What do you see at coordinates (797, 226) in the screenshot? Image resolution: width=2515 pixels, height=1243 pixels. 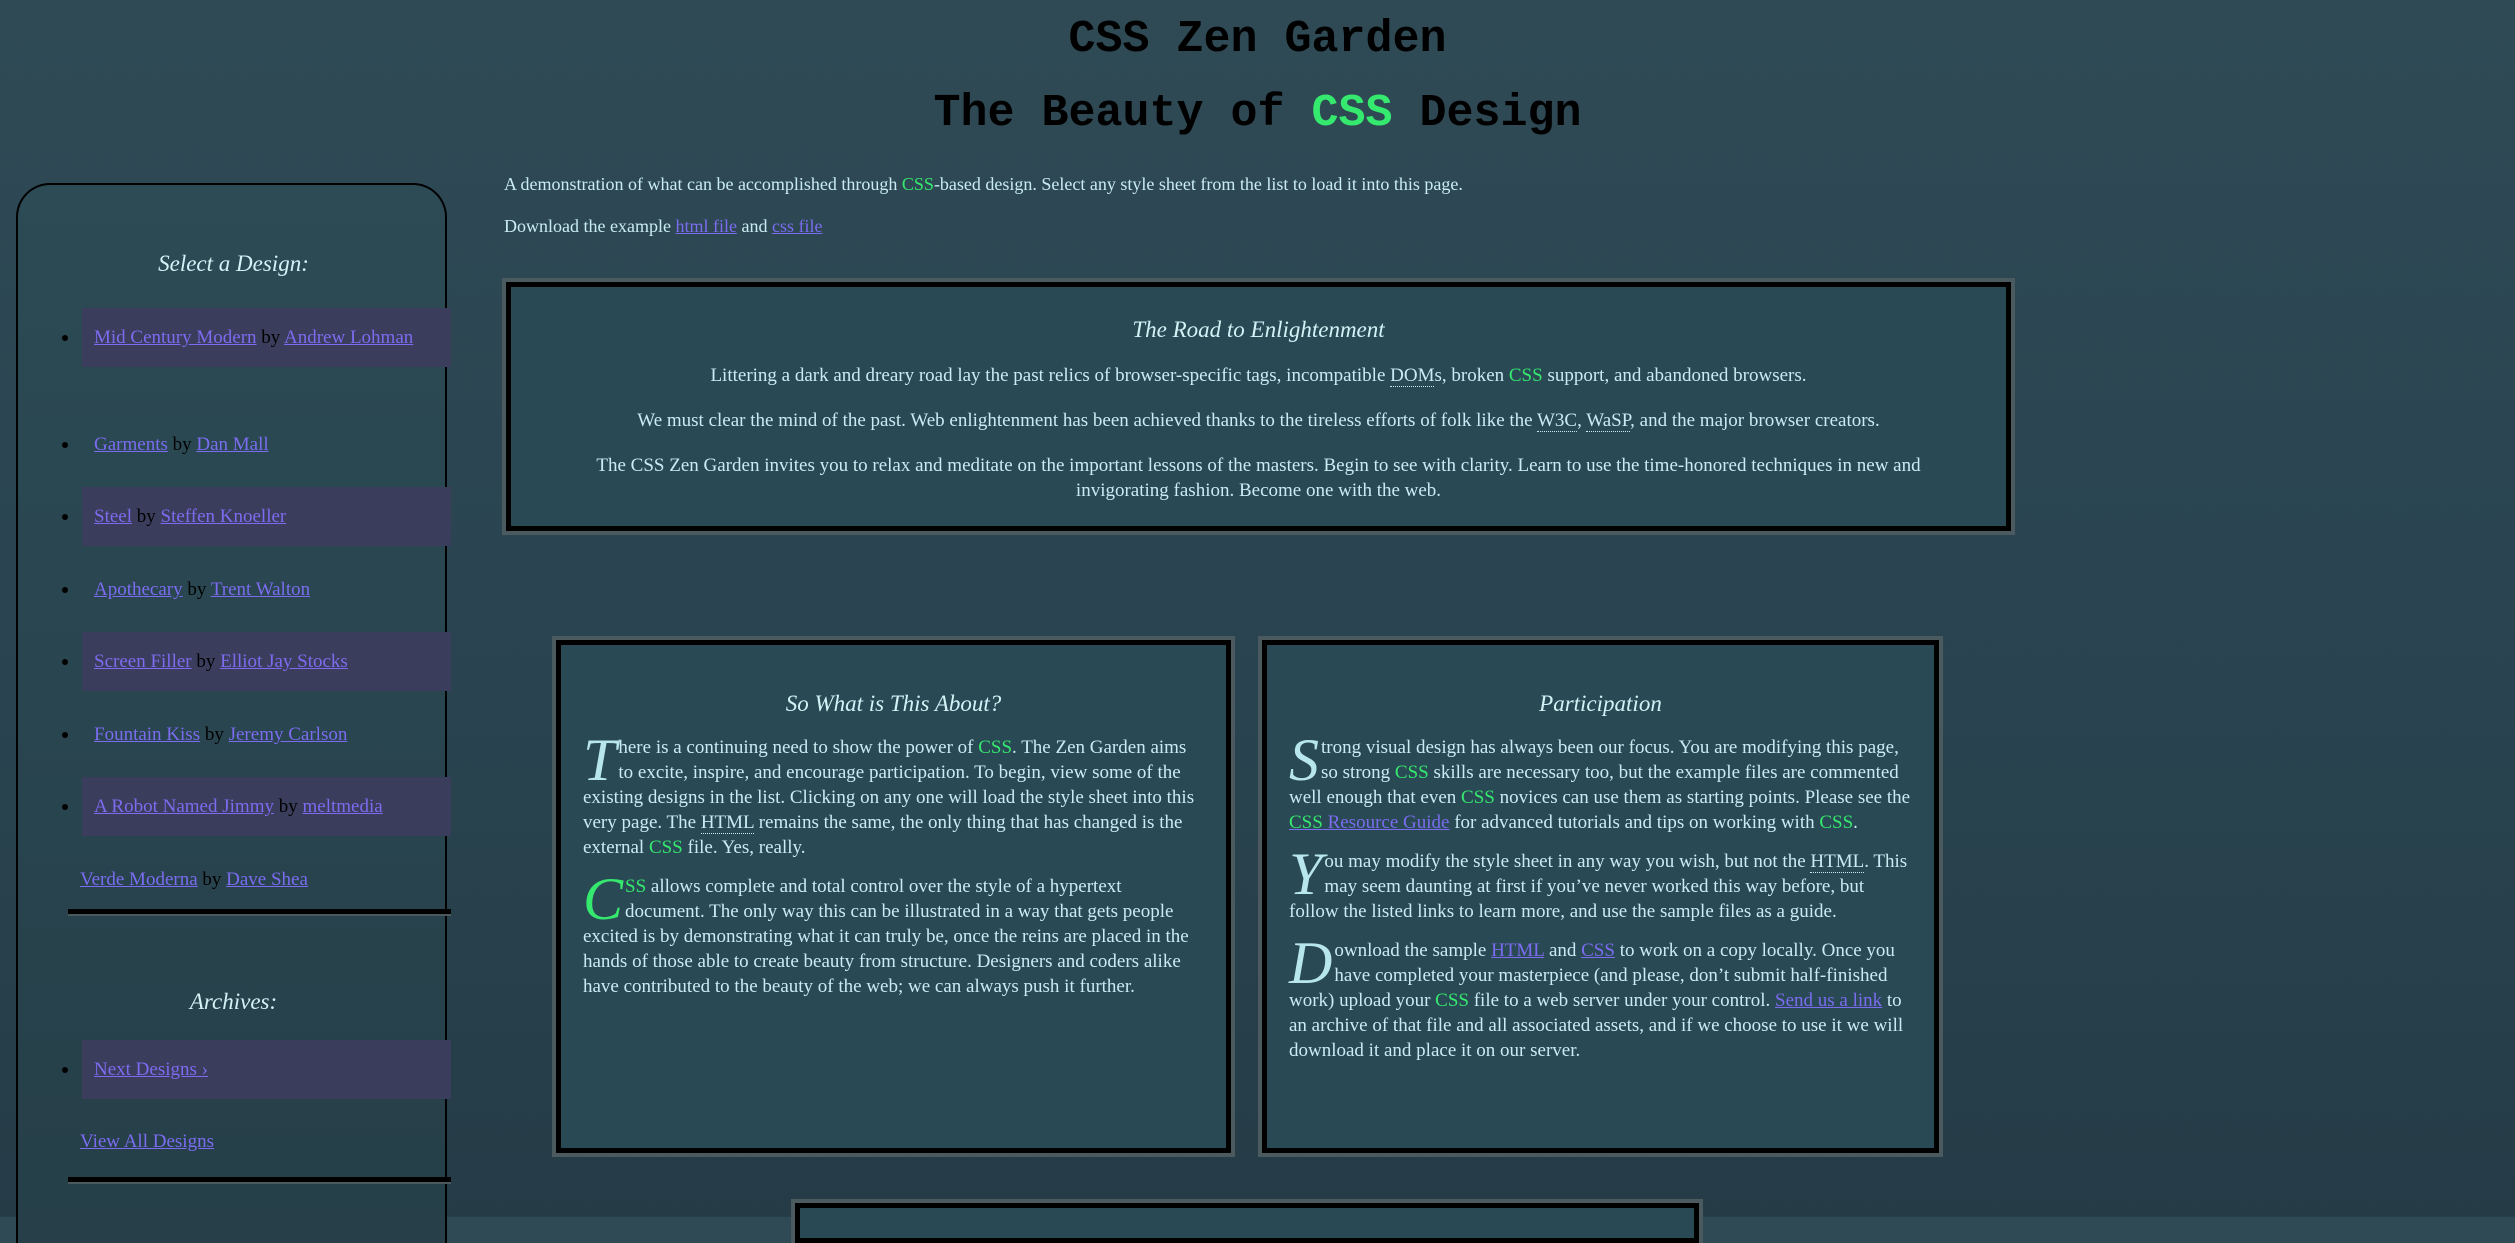 I see `css-file-link: css file` at bounding box center [797, 226].